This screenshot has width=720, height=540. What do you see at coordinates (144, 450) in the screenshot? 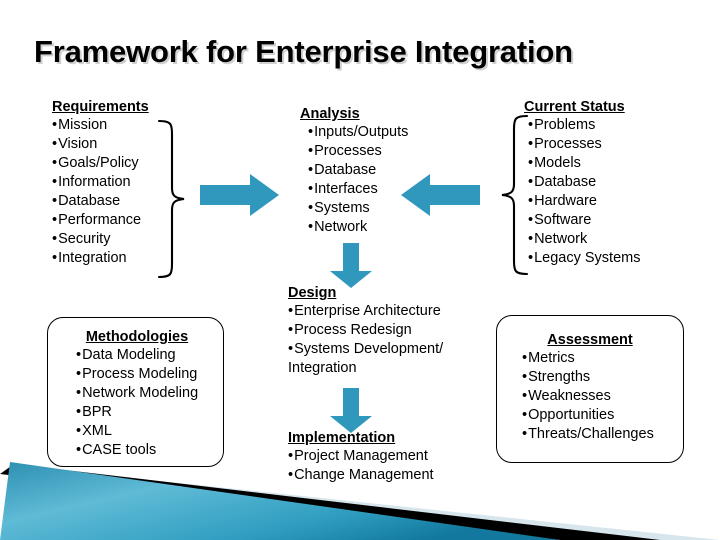
I see `list-item: CASE tools` at bounding box center [144, 450].